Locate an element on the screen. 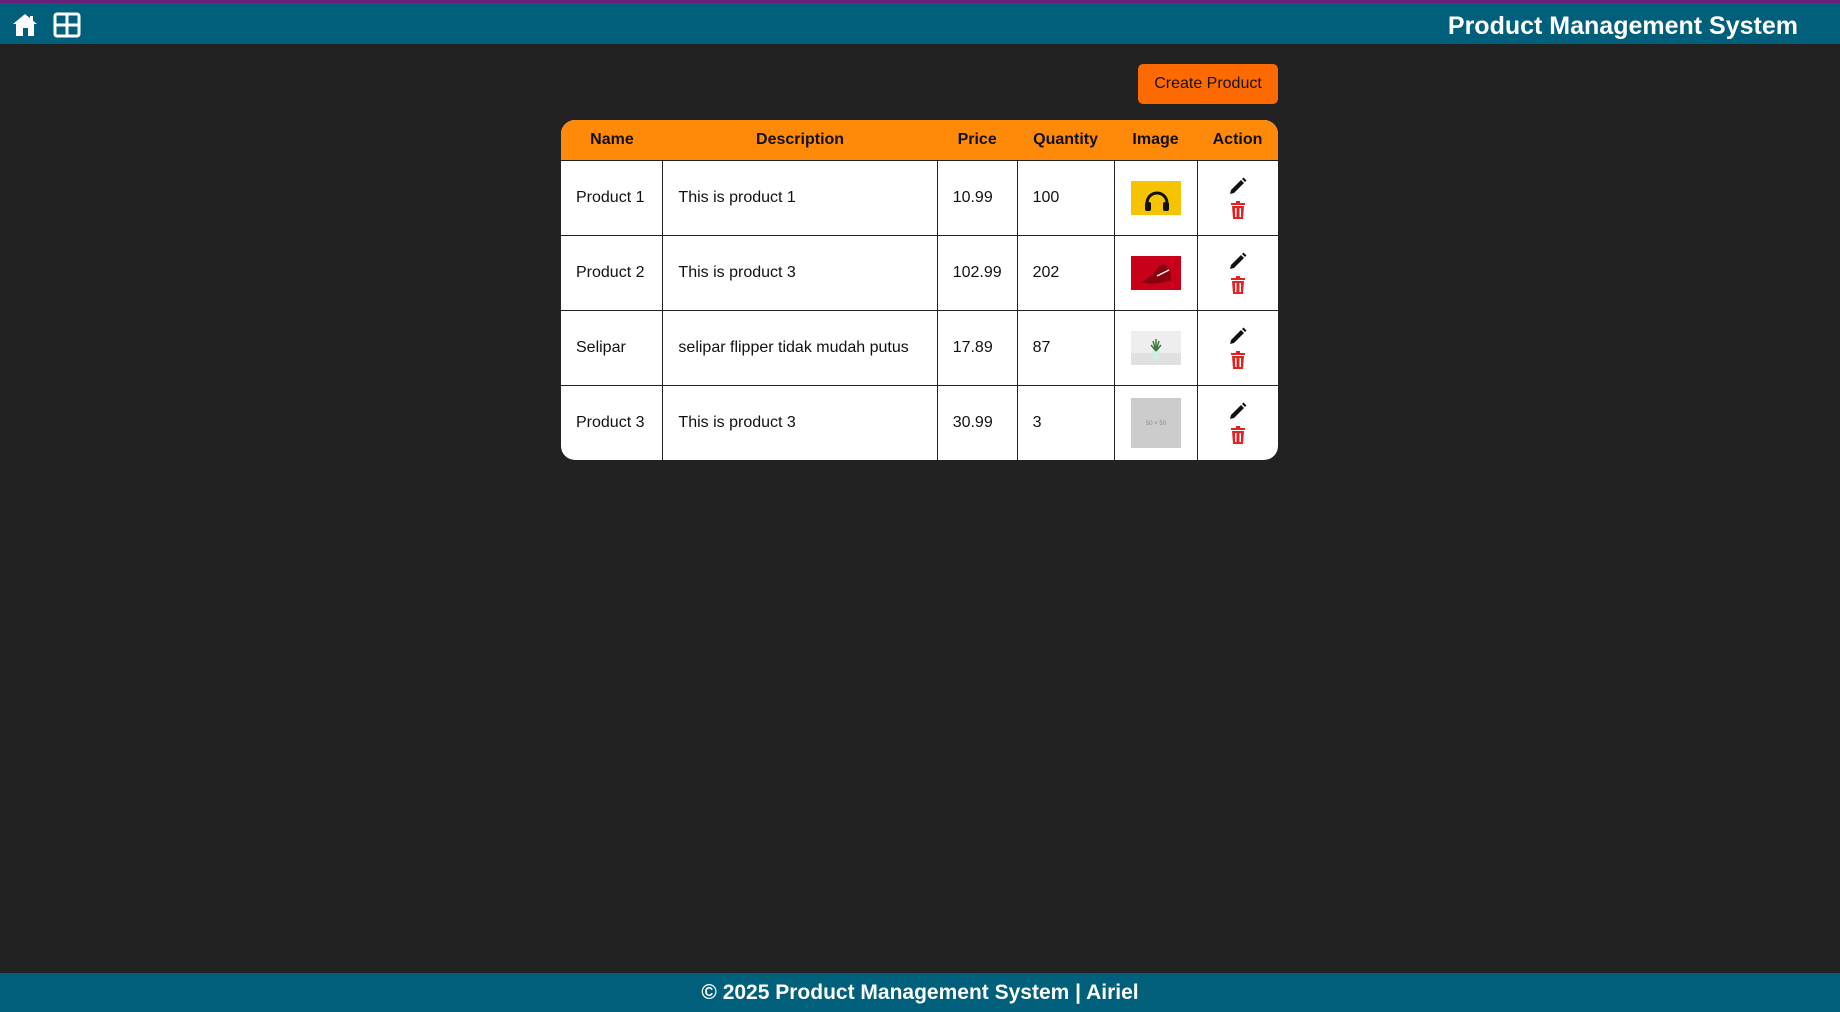 Image resolution: width=1840 pixels, height=1012 pixels. grid-icon is located at coordinates (67, 25).